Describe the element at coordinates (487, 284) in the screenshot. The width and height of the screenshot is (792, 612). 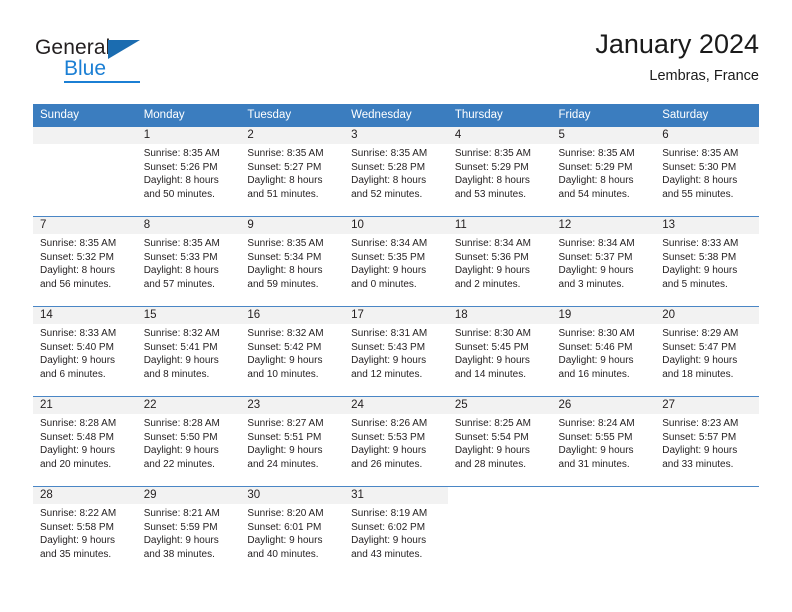
I see `day-info-line: and 2 minutes.` at that location.